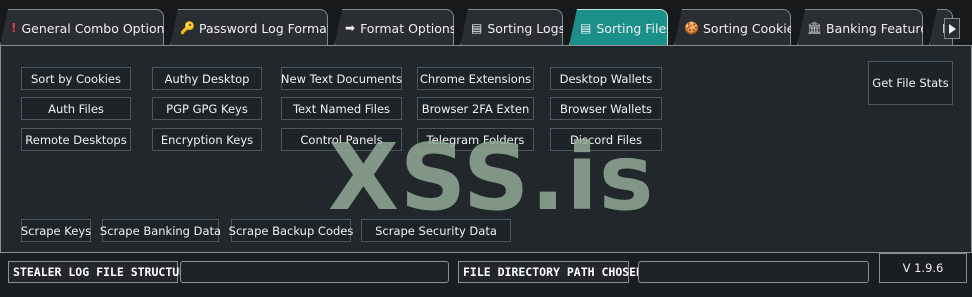  Describe the element at coordinates (606, 139) in the screenshot. I see `discord-files-button: Discord Files` at that location.